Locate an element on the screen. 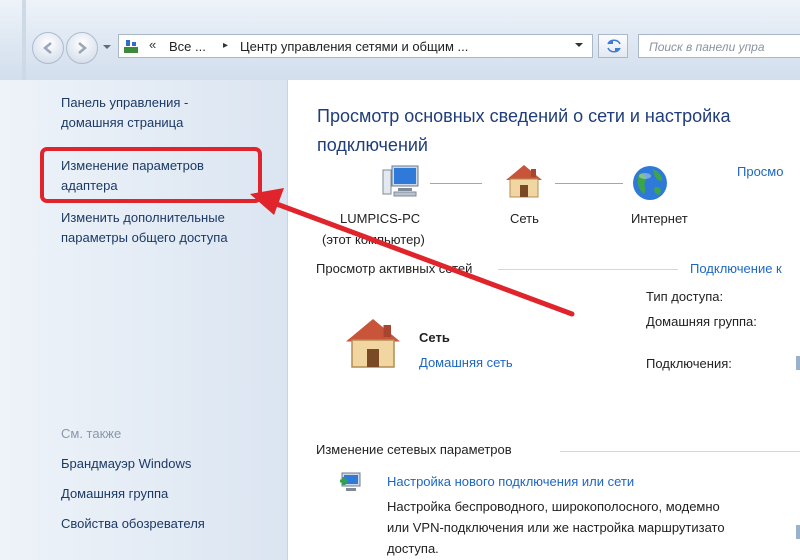 This screenshot has width=800, height=560. computer-name-label: LUMPICS-PC is located at coordinates (380, 218).